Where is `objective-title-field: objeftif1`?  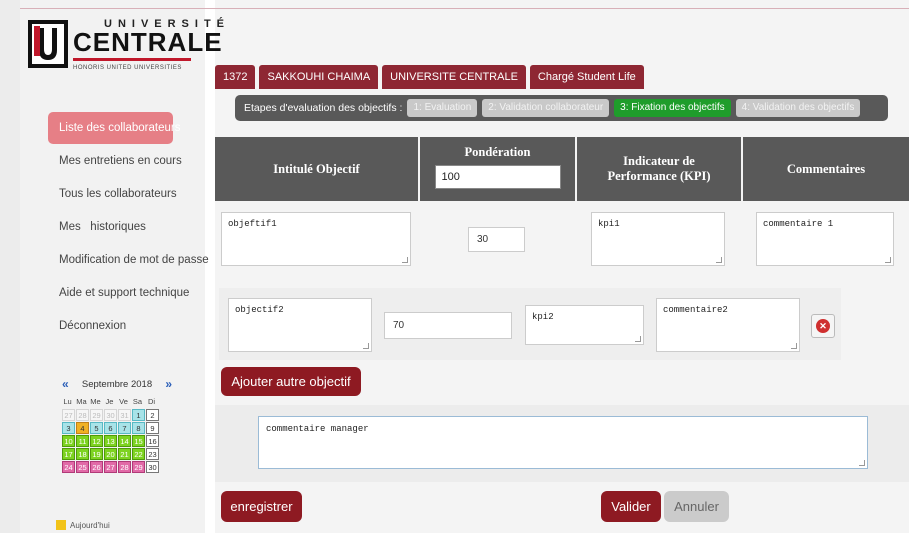
objective-title-field: objeftif1 is located at coordinates (316, 239).